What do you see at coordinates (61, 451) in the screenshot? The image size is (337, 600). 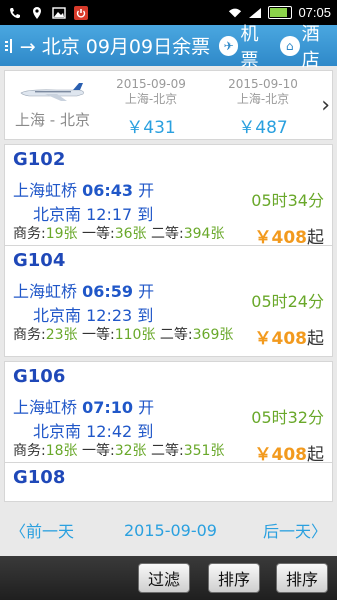 I see `seat-biz-count: 18张` at bounding box center [61, 451].